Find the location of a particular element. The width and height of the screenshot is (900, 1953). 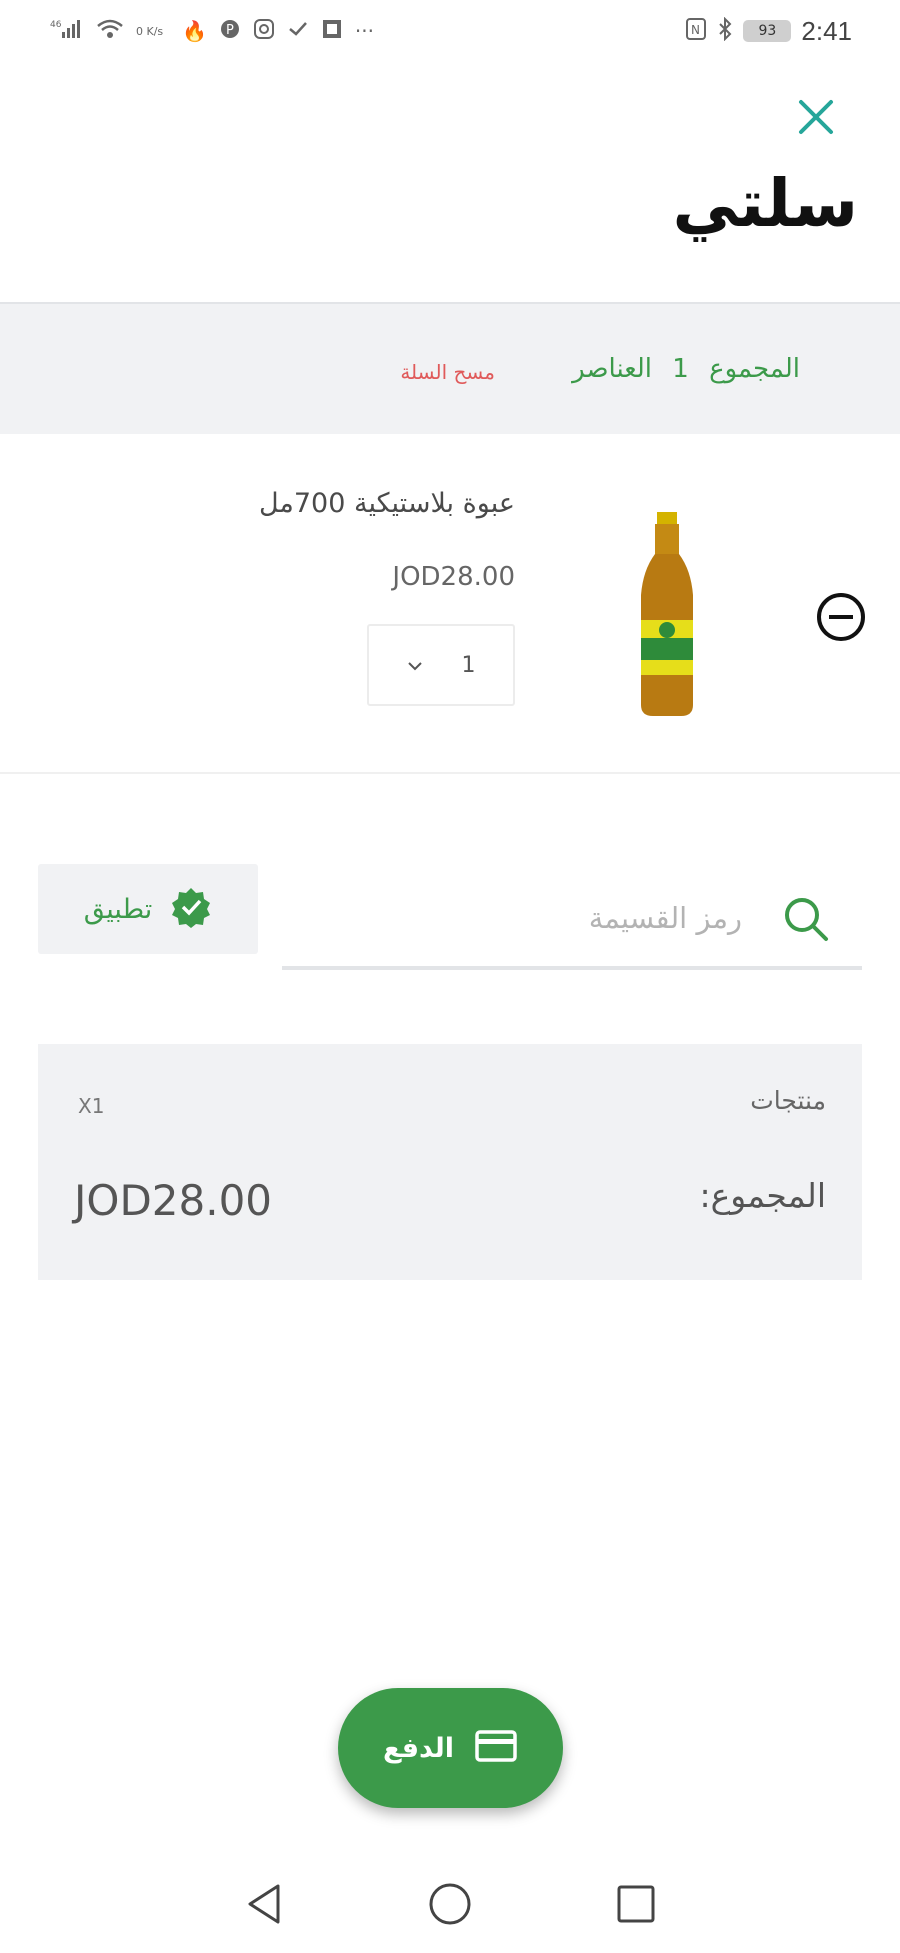

cart-summary-band: المجموع 1 العناصر مسح السلة is located at coordinates (450, 368).